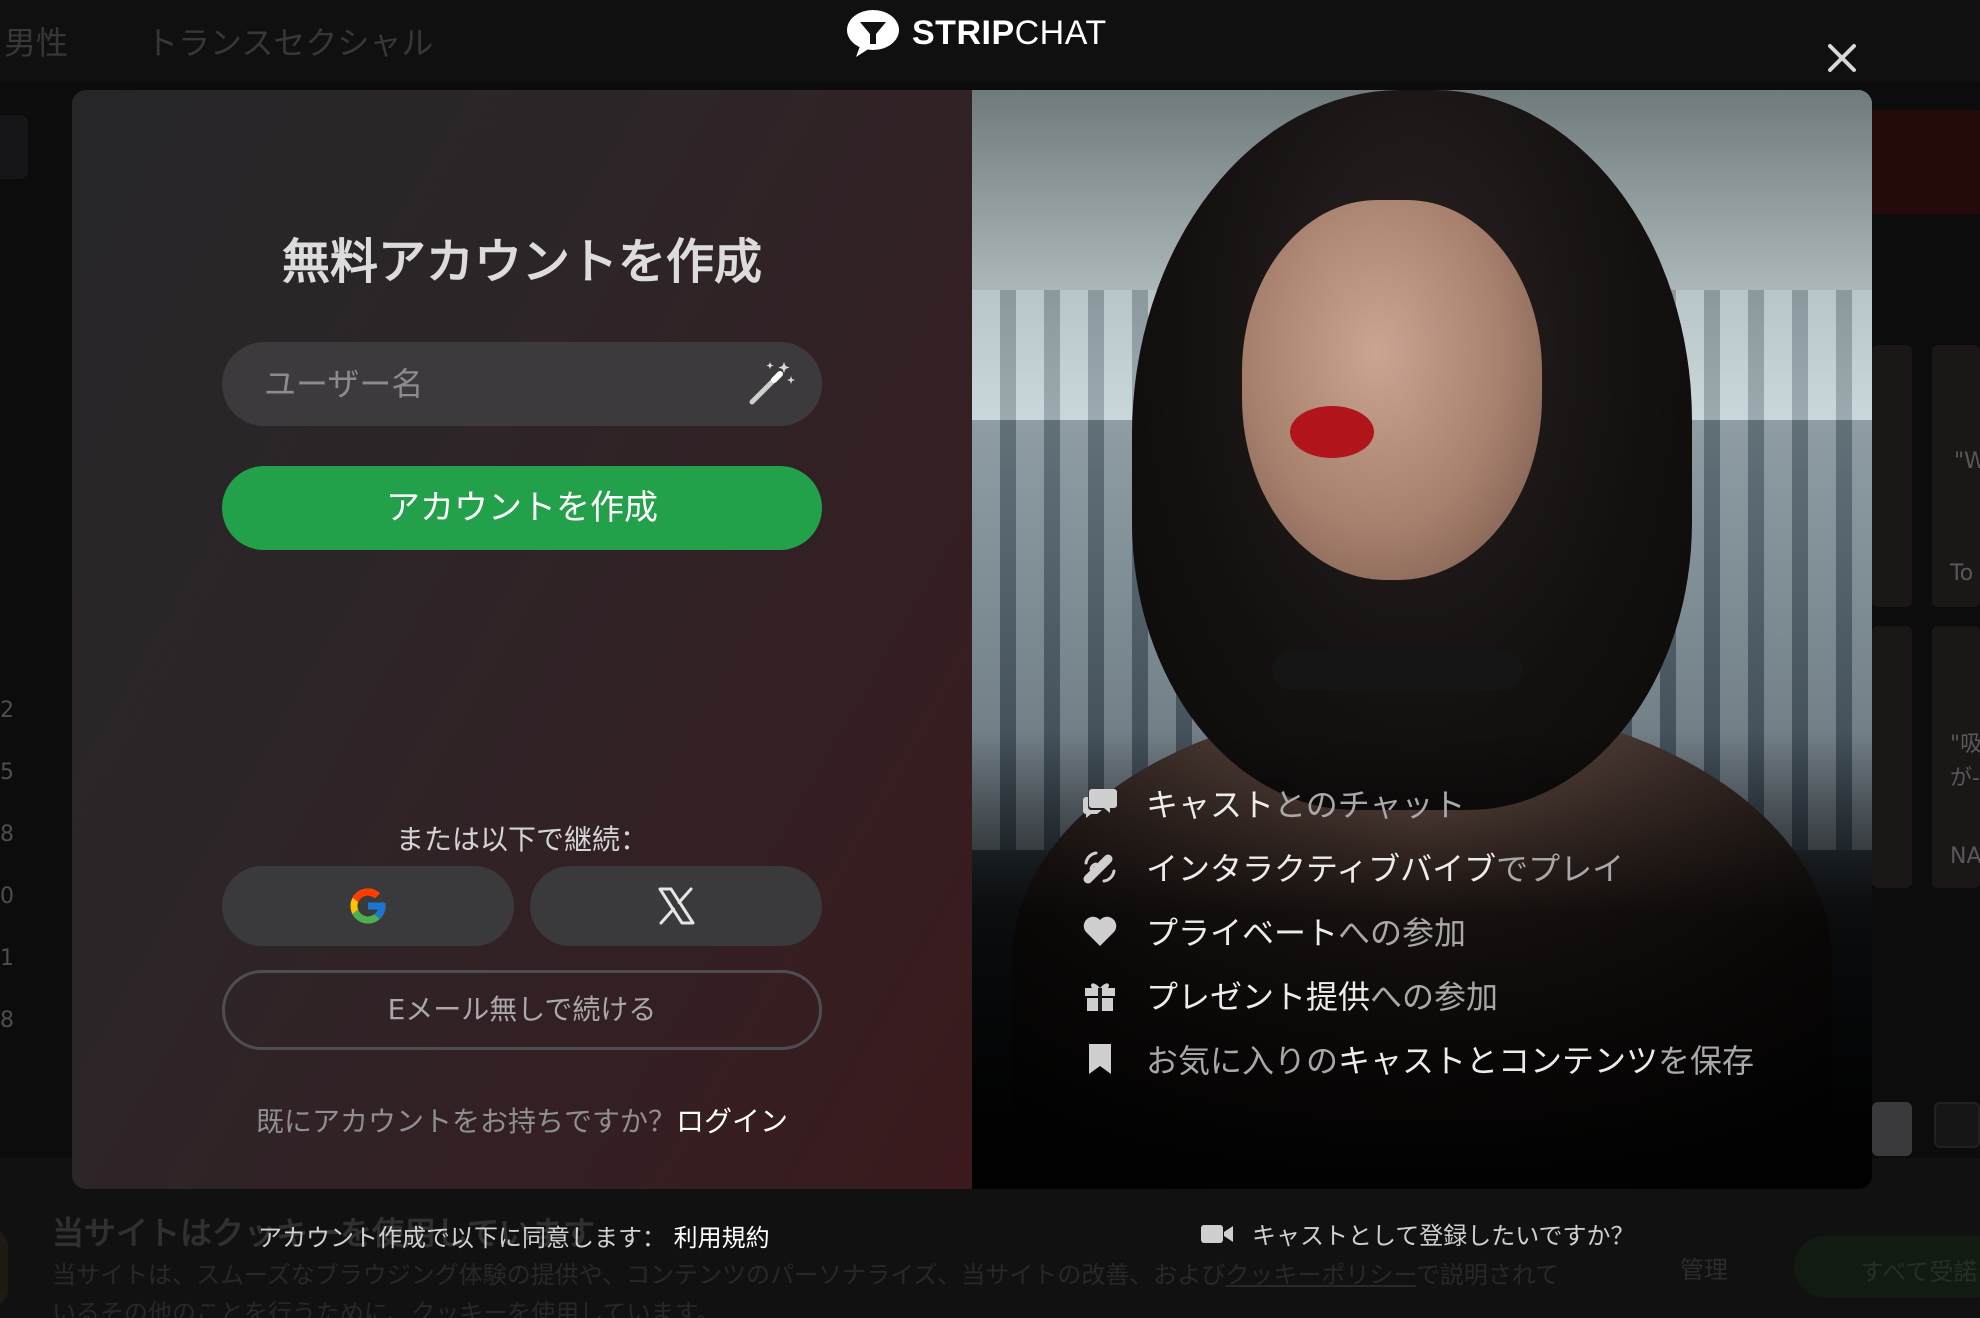 This screenshot has width=1980, height=1318. Describe the element at coordinates (1370, 805) in the screenshot. I see `feature-chat-dim: とのチャット` at that location.